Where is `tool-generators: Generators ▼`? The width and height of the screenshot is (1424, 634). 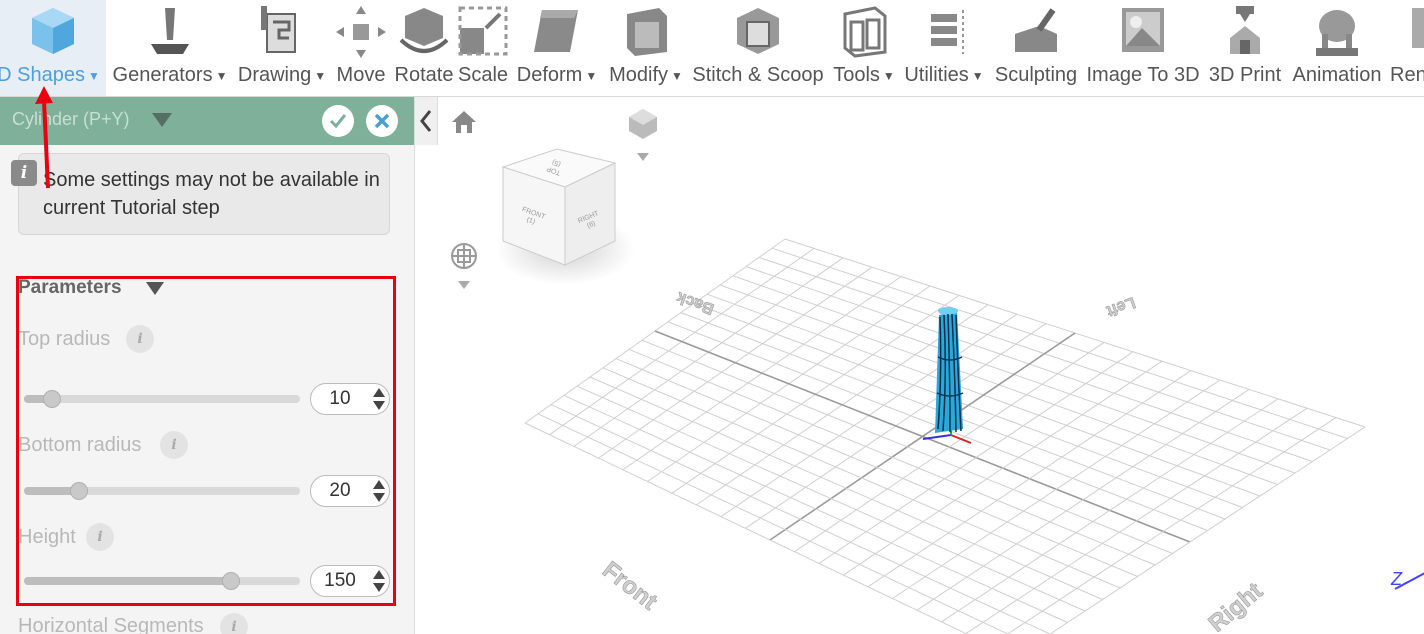
tool-generators: Generators ▼ is located at coordinates (170, 48).